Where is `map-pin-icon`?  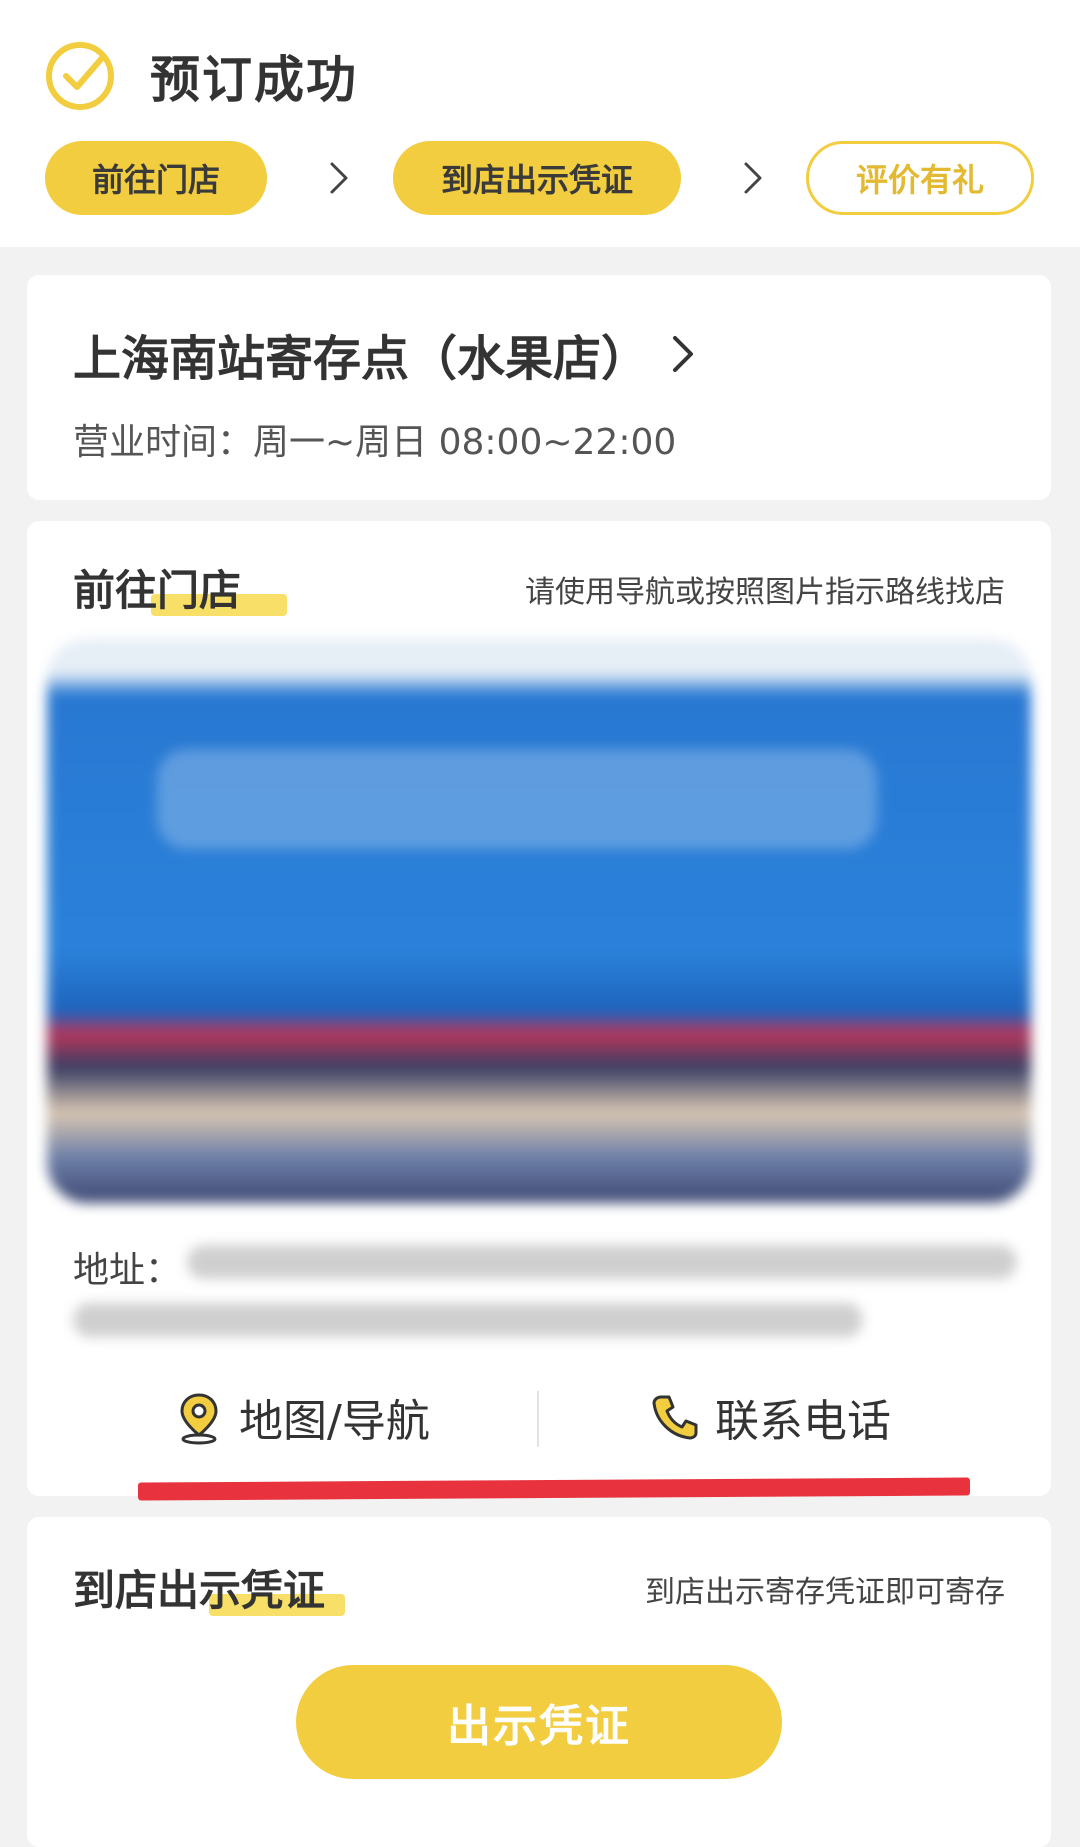 map-pin-icon is located at coordinates (199, 1419).